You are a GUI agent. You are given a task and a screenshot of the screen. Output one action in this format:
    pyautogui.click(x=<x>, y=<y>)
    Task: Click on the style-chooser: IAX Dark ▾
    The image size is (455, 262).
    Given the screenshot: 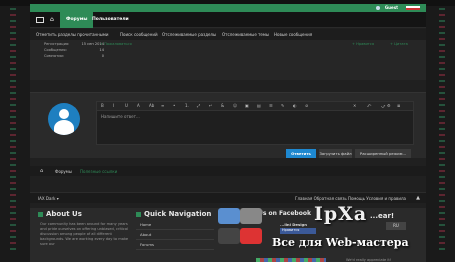 What is the action you would take?
    pyautogui.click(x=48, y=198)
    